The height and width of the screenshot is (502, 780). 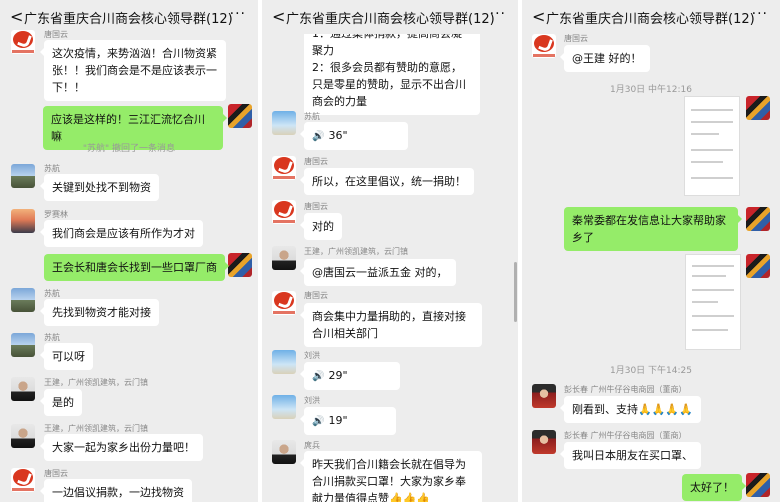 I want to click on voice-message: 🔊 36", so click(x=354, y=136).